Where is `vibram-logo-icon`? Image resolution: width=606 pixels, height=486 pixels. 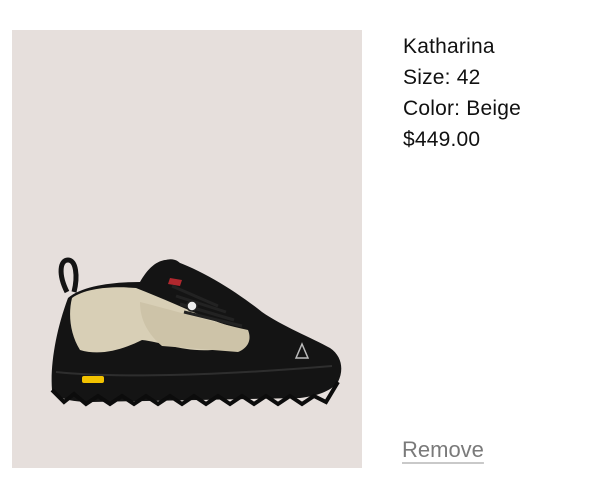
vibram-logo-icon is located at coordinates (93, 379).